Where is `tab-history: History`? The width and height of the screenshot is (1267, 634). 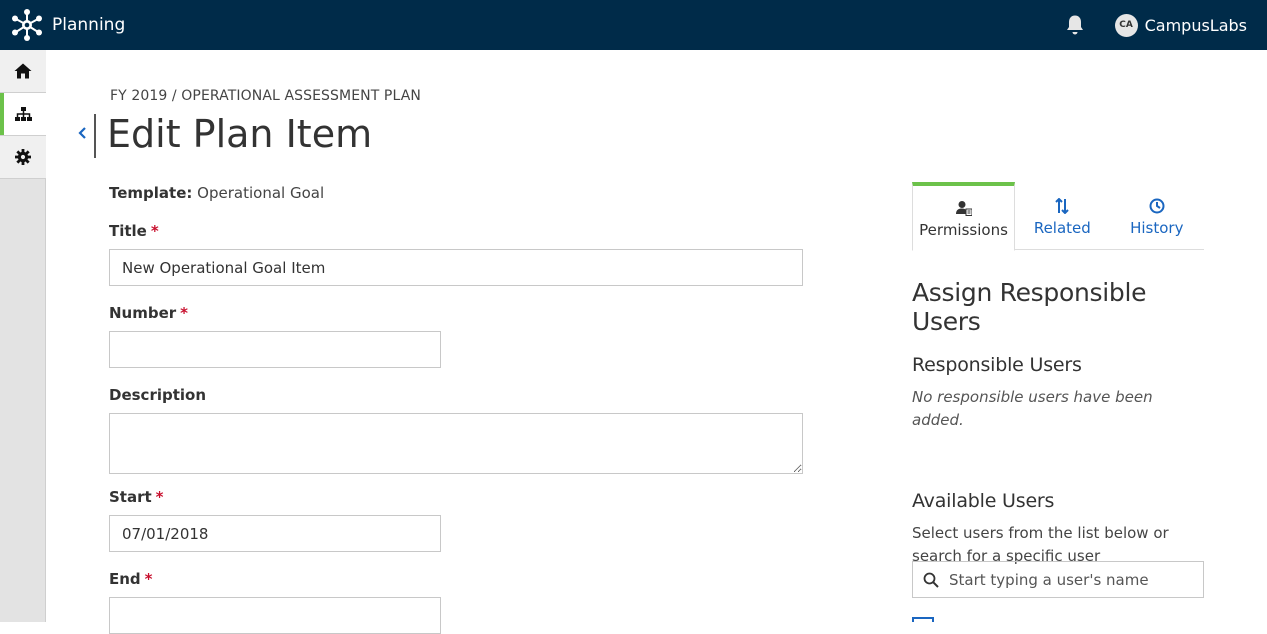 tab-history: History is located at coordinates (1157, 216).